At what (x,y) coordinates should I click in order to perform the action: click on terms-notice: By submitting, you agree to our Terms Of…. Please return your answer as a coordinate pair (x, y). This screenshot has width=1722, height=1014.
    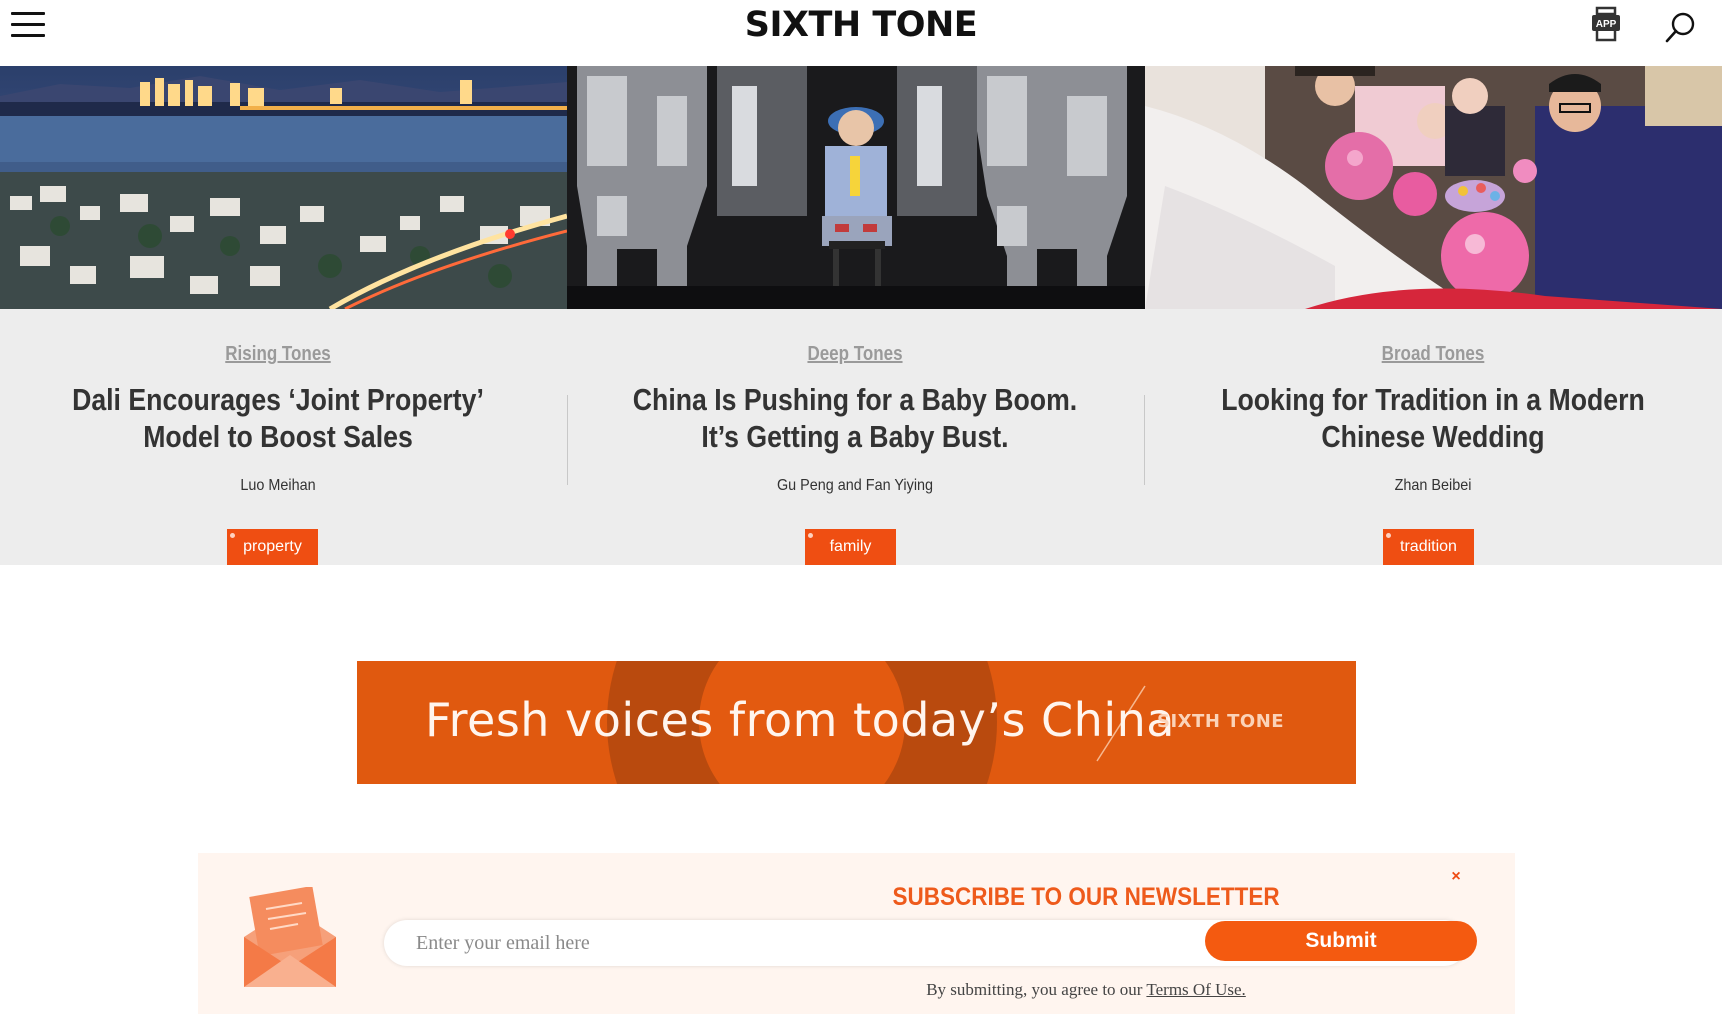
    Looking at the image, I should click on (960, 990).